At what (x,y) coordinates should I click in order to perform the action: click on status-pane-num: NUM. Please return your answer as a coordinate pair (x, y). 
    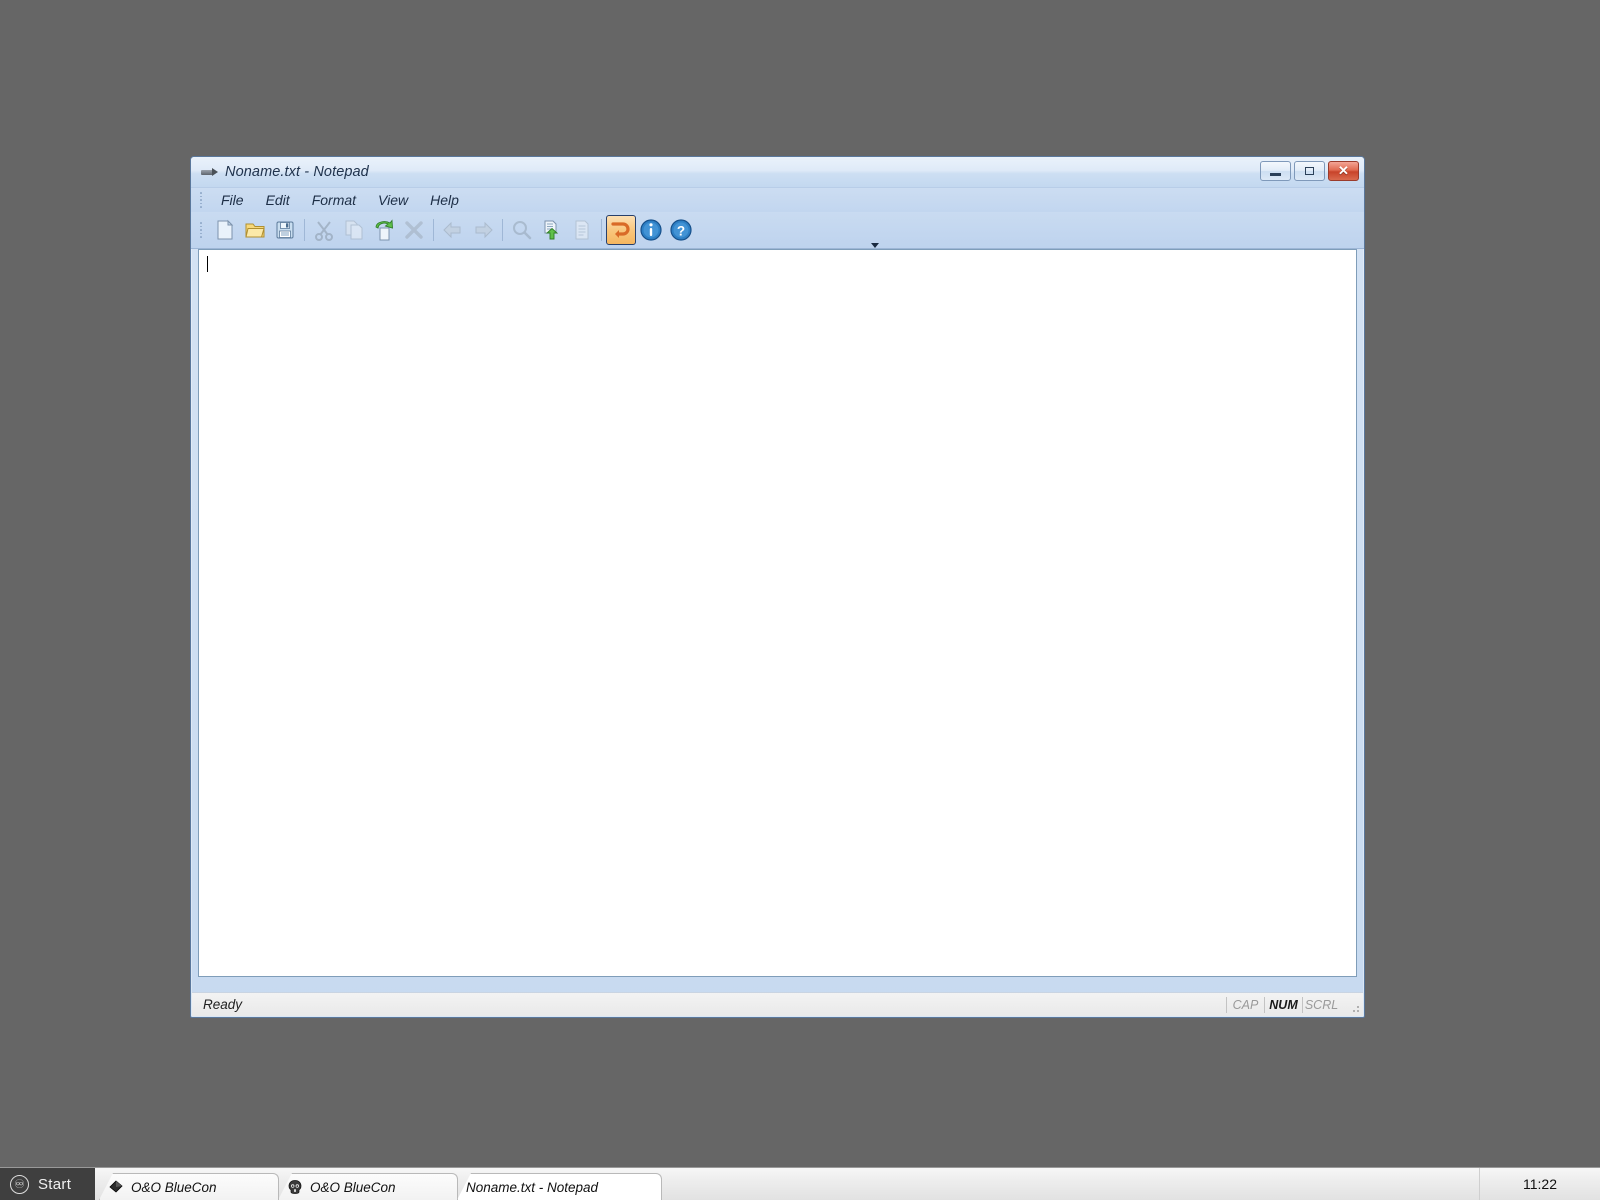
    Looking at the image, I should click on (1283, 1004).